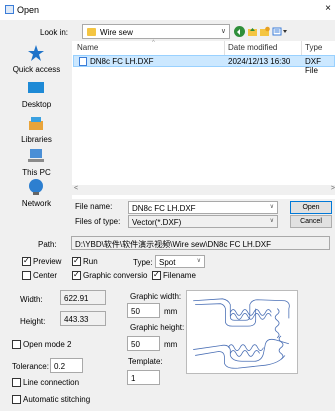 Image resolution: width=335 pixels, height=411 pixels. I want to click on checkbox-label: Automatic stitching, so click(57, 399).